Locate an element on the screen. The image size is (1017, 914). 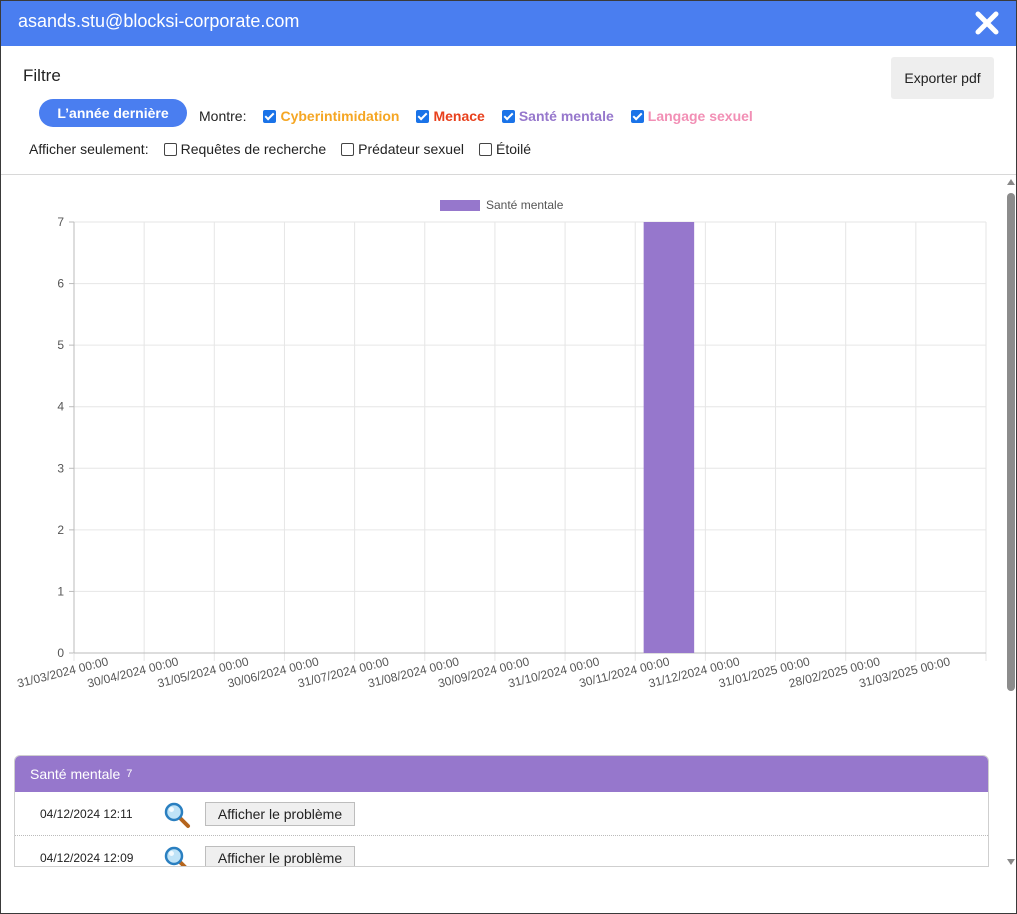
export-pdf-button: Exporter pdf is located at coordinates (942, 78).